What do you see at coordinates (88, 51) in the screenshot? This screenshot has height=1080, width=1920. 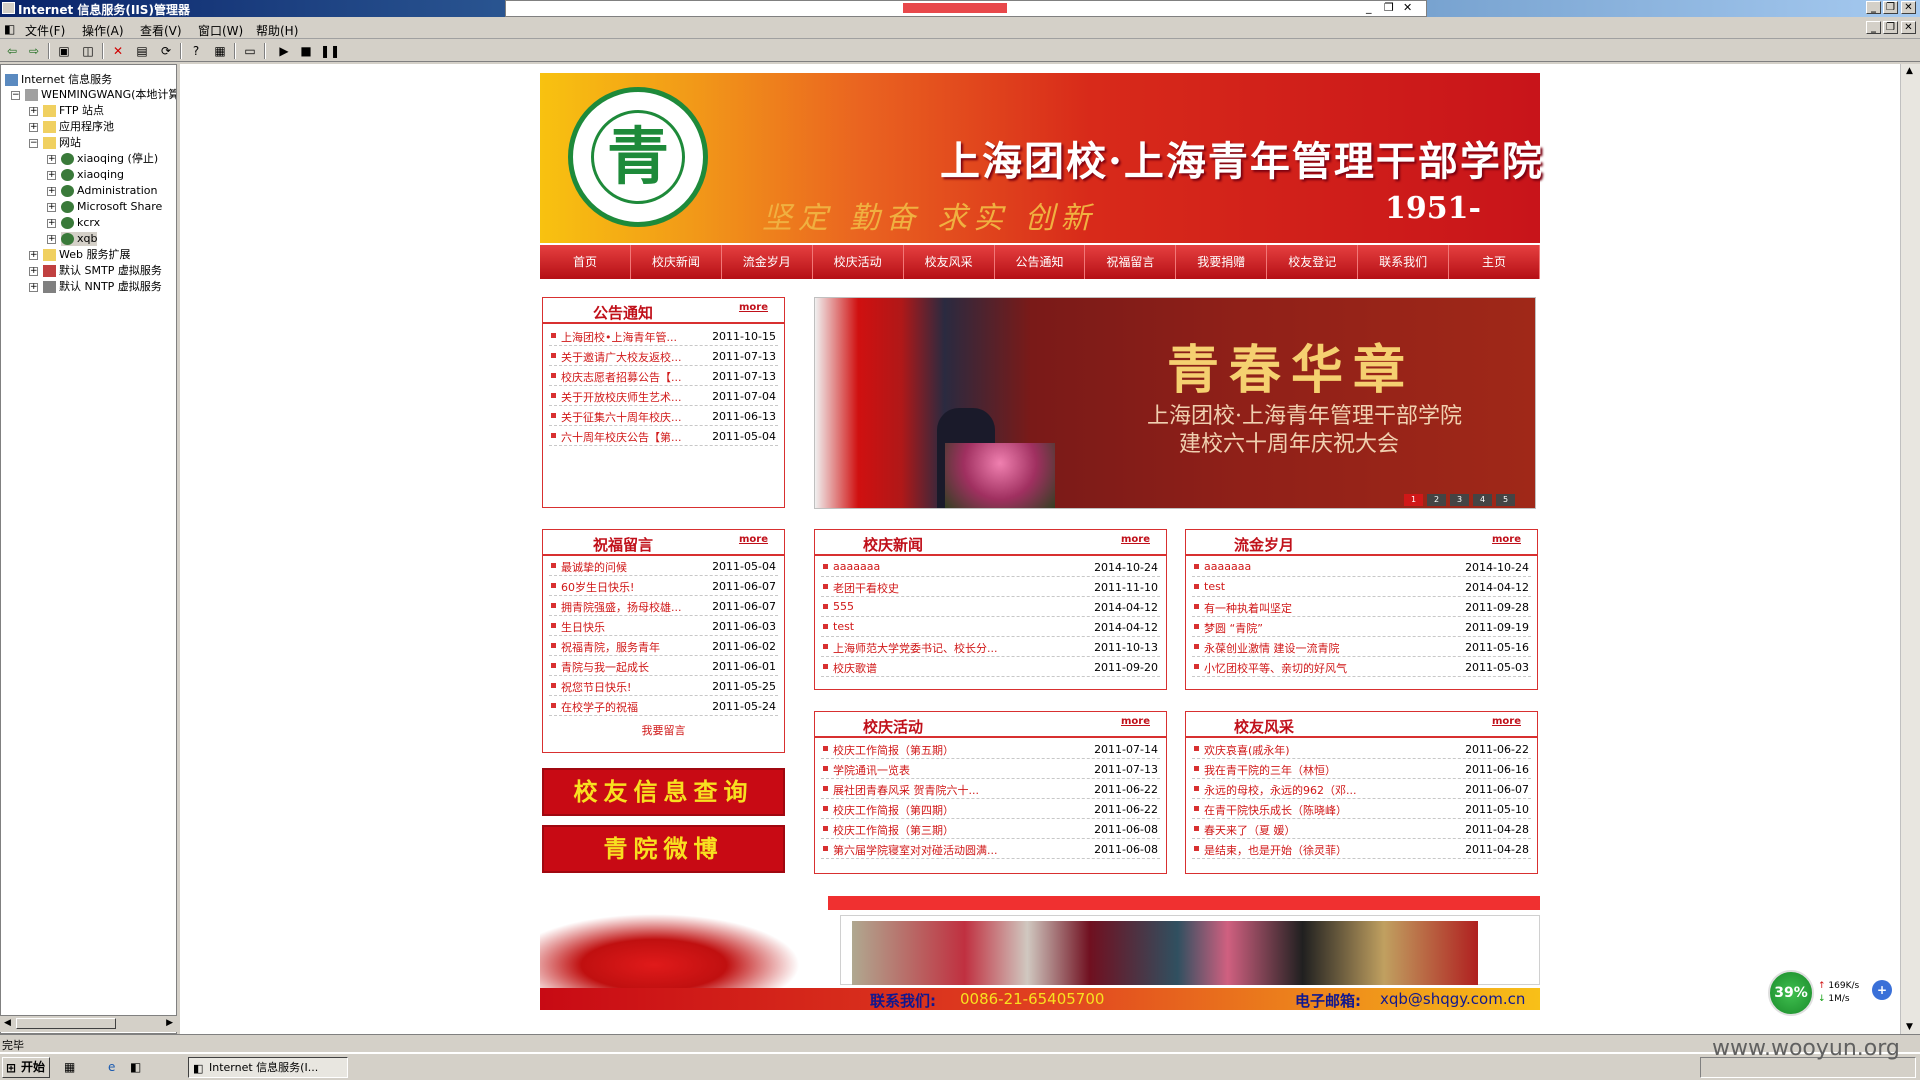 I see `show-tree-icon: ◫` at bounding box center [88, 51].